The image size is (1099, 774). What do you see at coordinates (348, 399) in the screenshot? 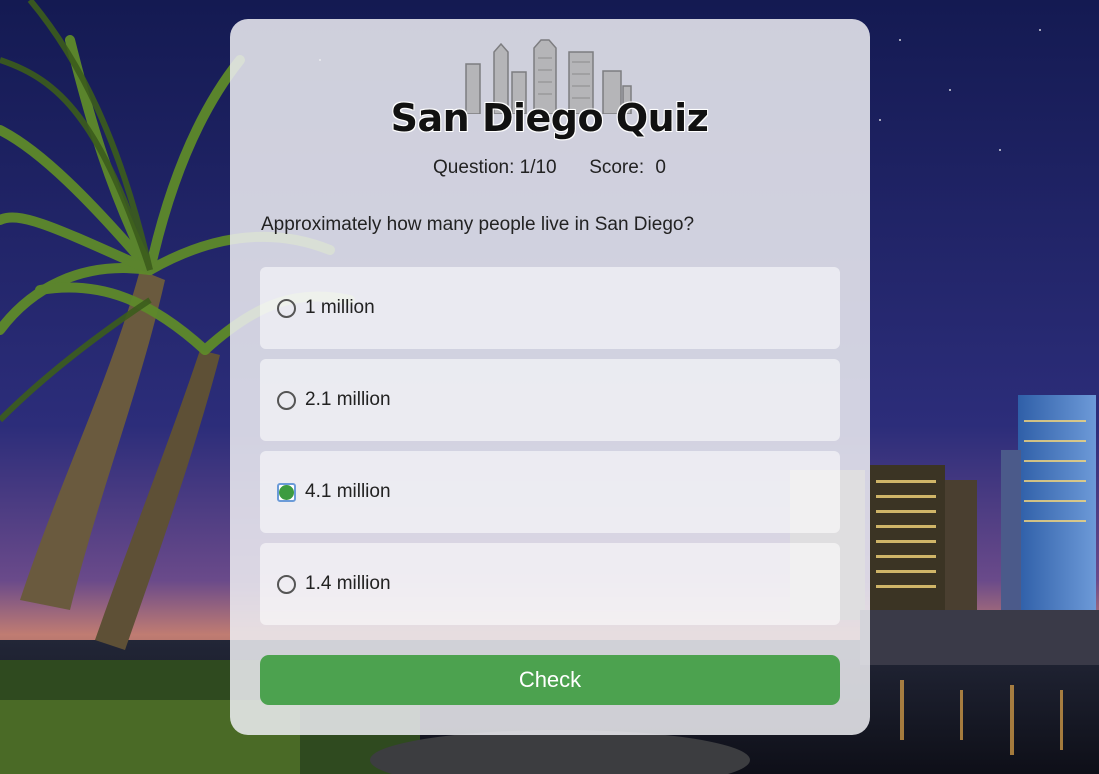
I see `option-label: 2.1 million` at bounding box center [348, 399].